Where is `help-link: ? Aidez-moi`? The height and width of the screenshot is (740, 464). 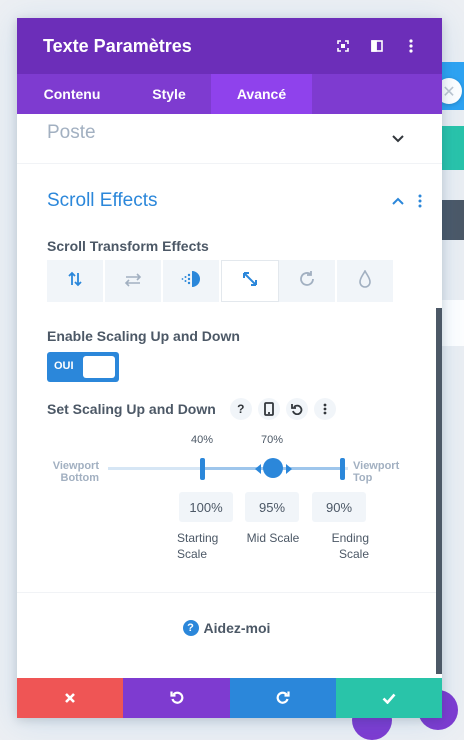 help-link: ? Aidez-moi is located at coordinates (226, 628).